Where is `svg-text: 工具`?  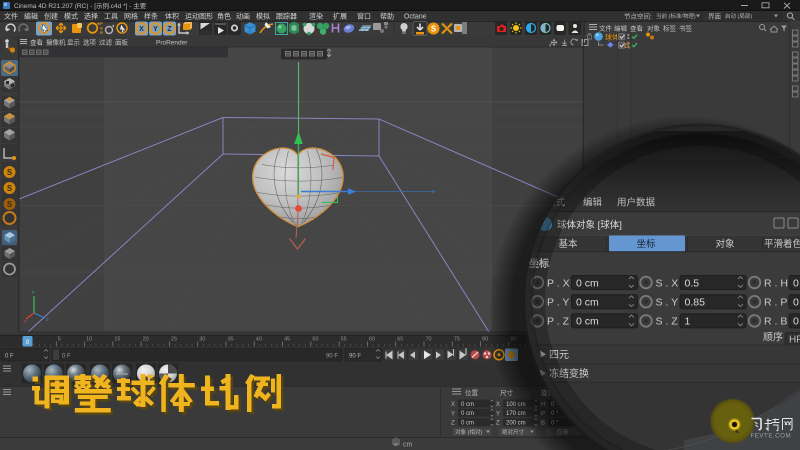 svg-text: 工具 is located at coordinates (111, 17).